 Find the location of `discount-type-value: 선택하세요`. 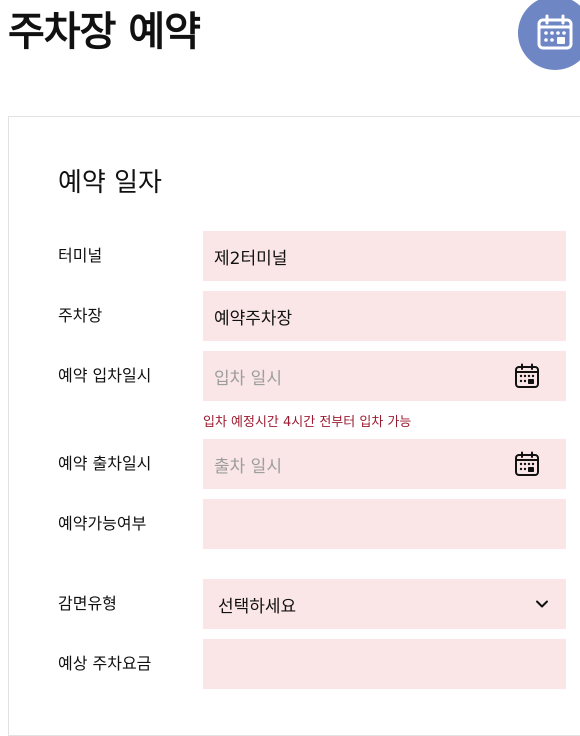

discount-type-value: 선택하세요 is located at coordinates (257, 606).